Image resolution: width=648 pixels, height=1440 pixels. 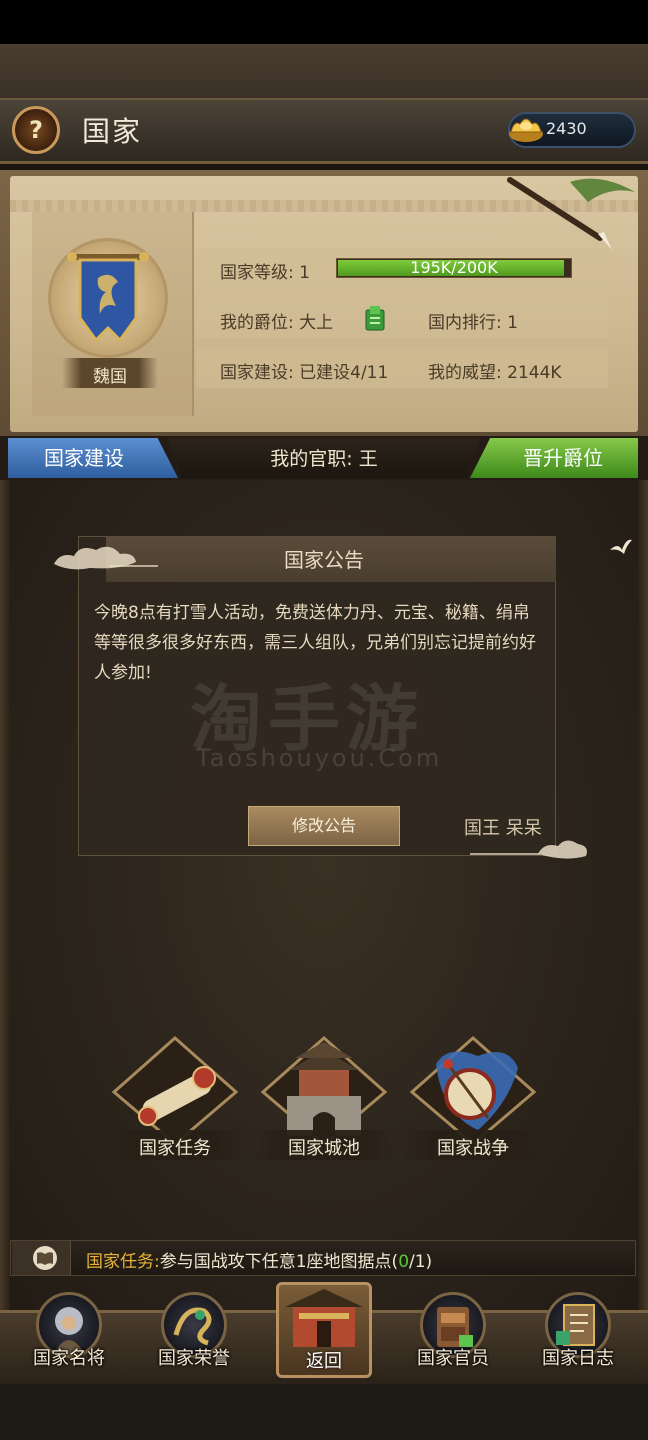 I want to click on wei-banner-icon, so click(x=108, y=300).